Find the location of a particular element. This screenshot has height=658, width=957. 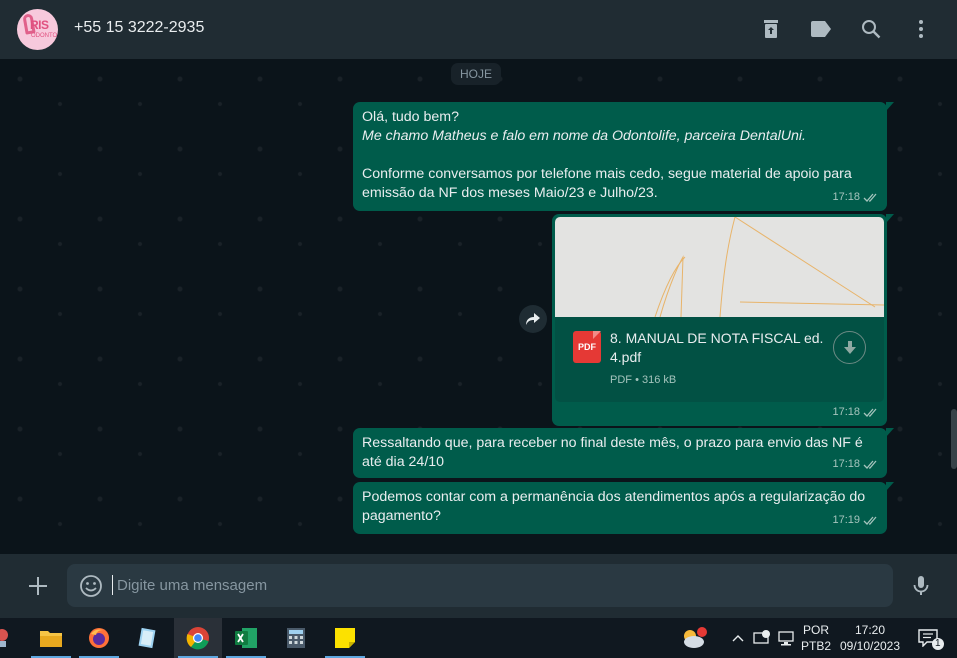

sticky-notes-icon is located at coordinates (345, 638).